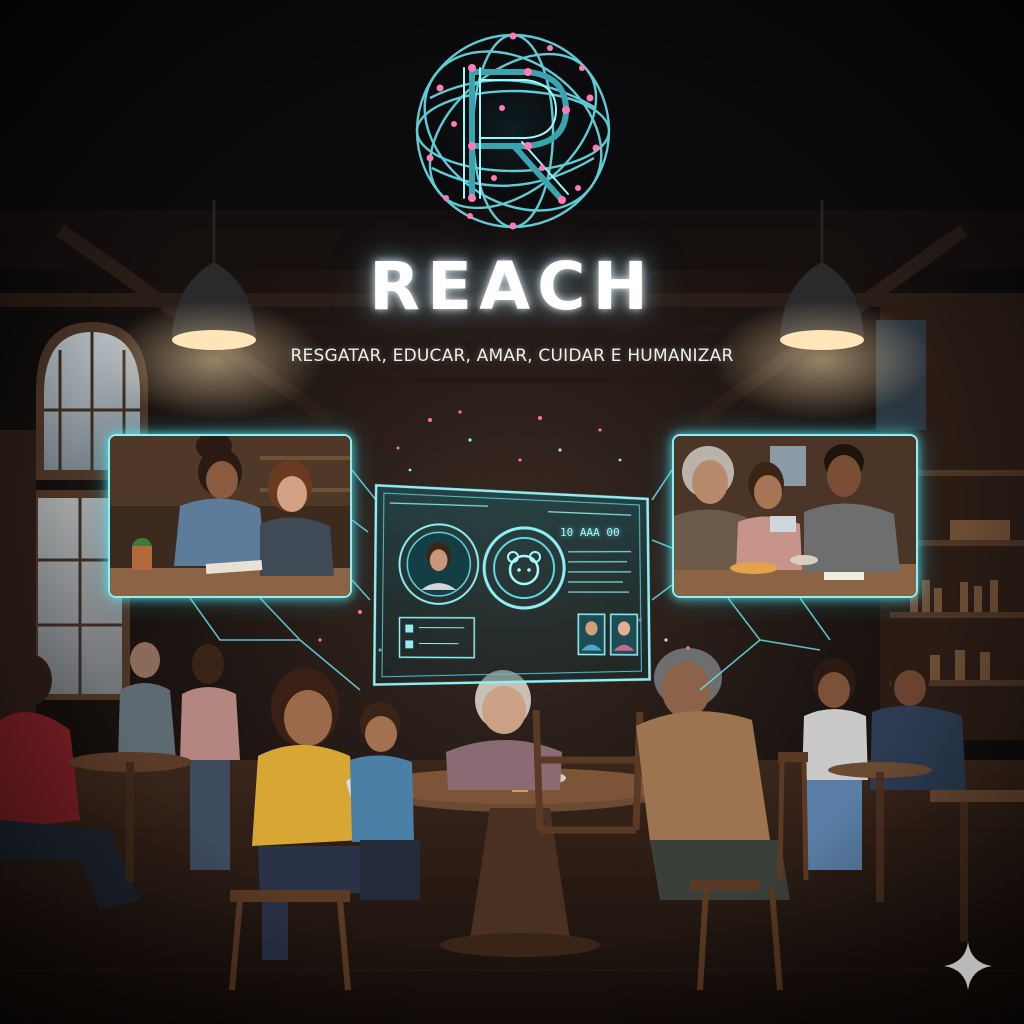  I want to click on holographic-dashboard, so click(511, 582).